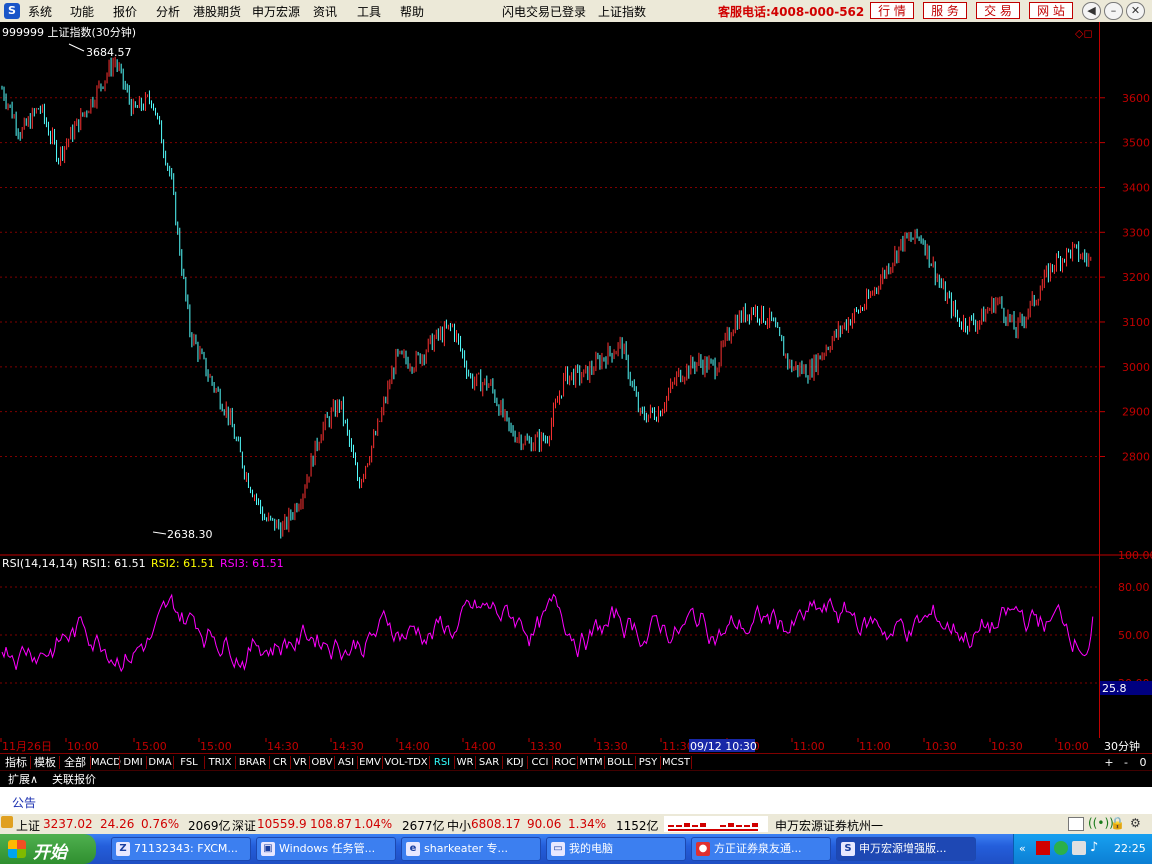 The width and height of the screenshot is (1152, 864). Describe the element at coordinates (76, 47) in the screenshot. I see `high-marker-line` at that location.